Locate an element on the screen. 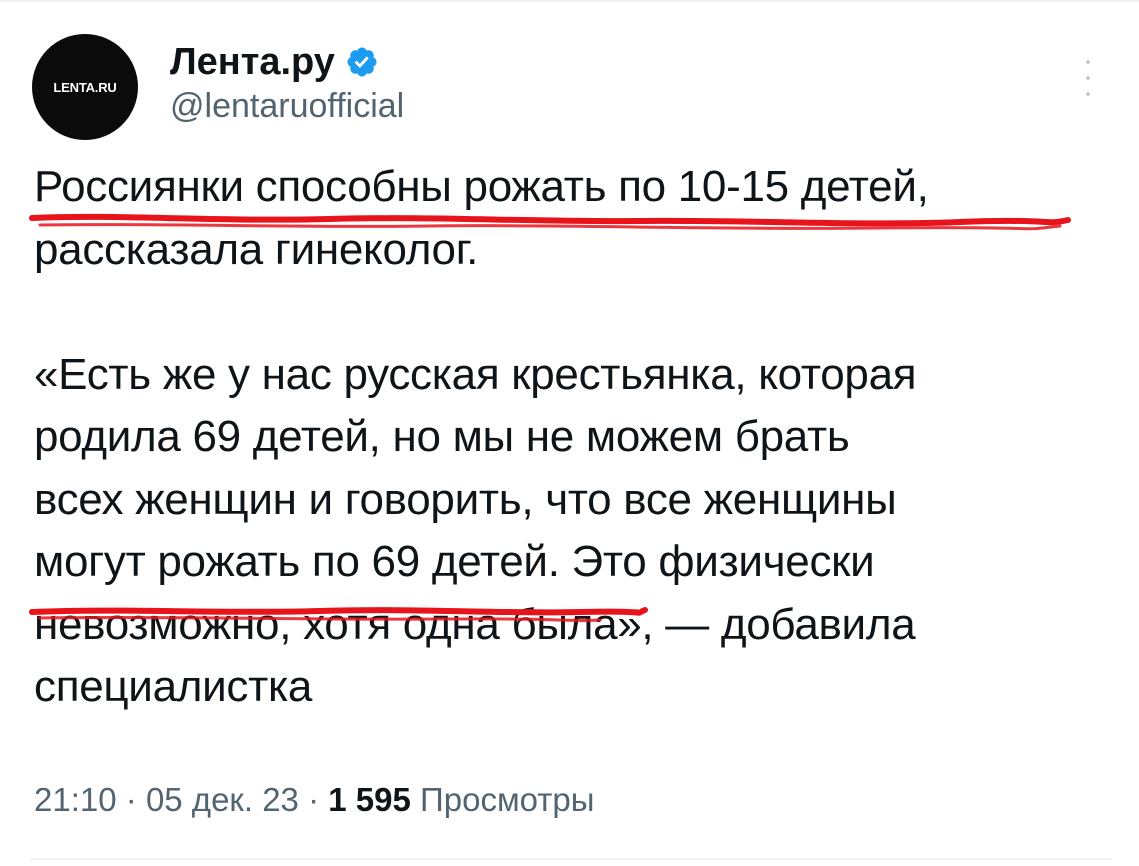 This screenshot has width=1139, height=866. tweet-line: невозможно, хотя одна была», — добавила is located at coordinates (475, 624).